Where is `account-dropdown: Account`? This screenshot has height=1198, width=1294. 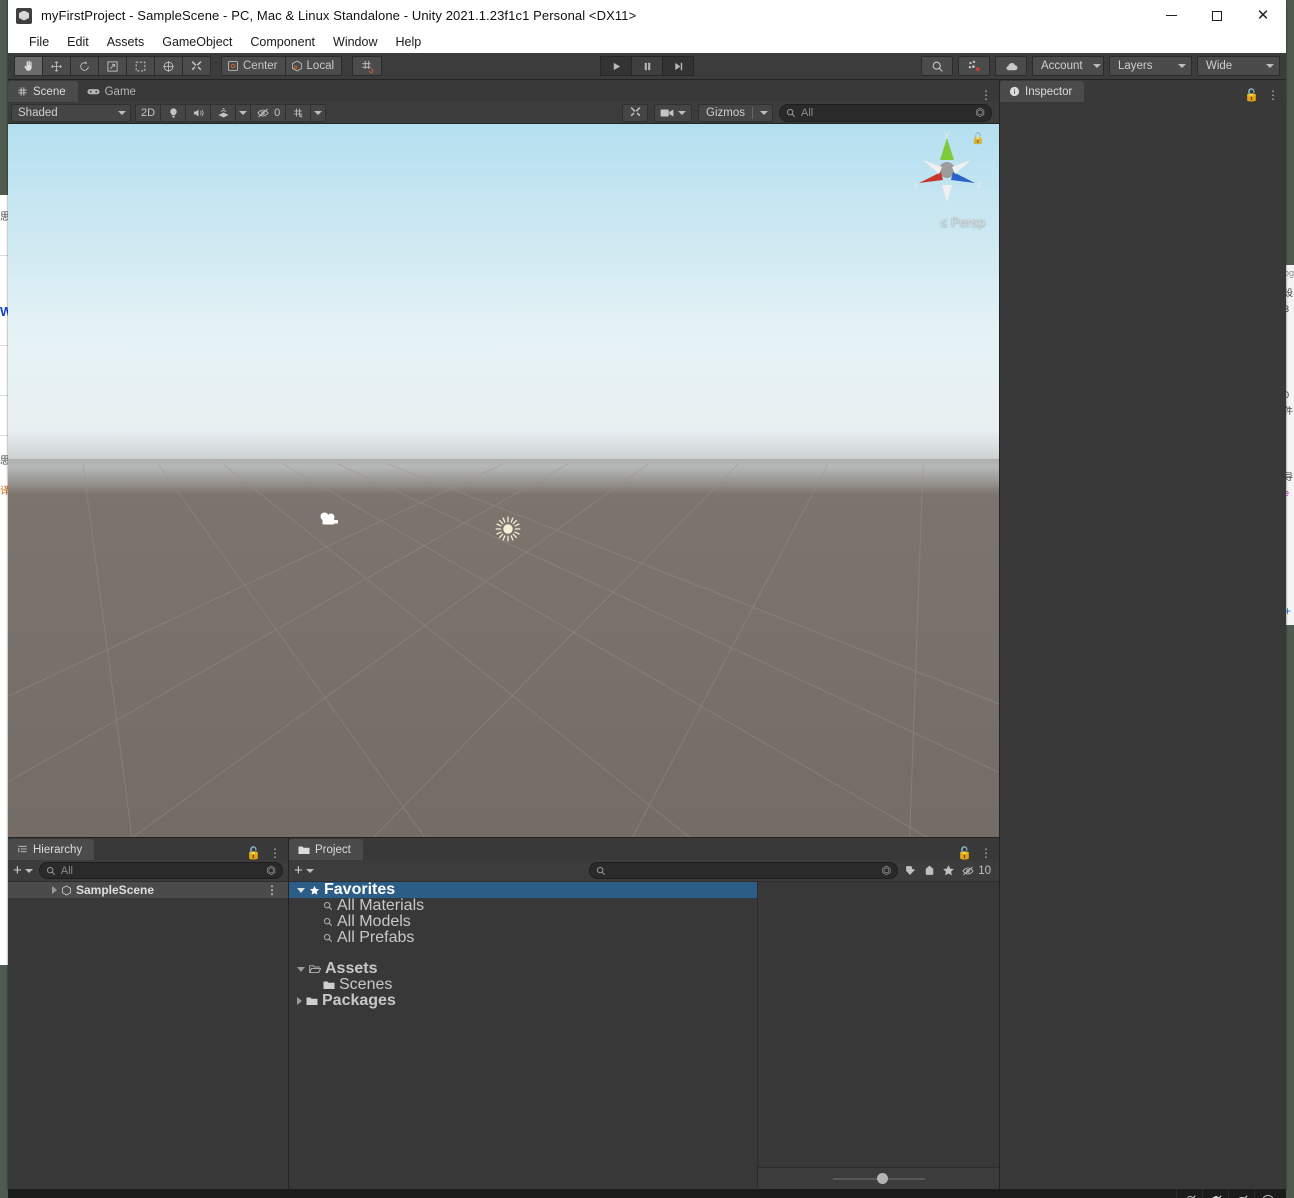 account-dropdown: Account is located at coordinates (1068, 66).